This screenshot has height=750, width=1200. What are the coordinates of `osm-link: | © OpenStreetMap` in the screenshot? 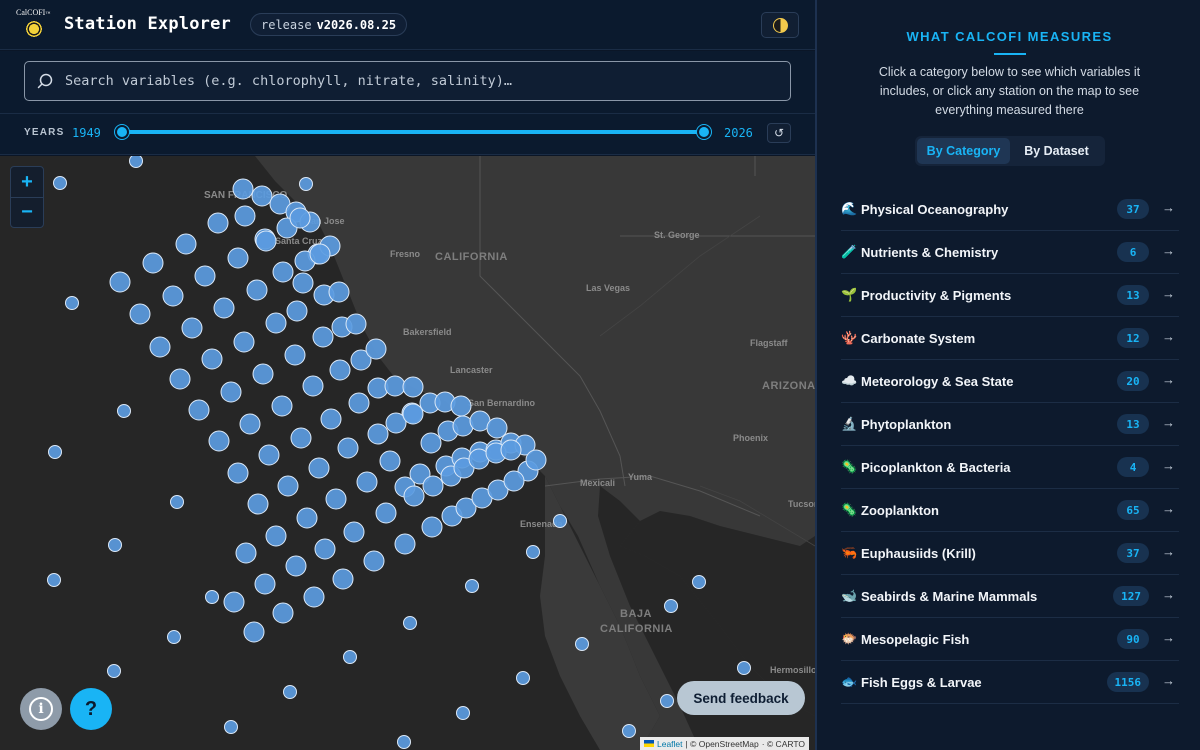 It's located at (722, 744).